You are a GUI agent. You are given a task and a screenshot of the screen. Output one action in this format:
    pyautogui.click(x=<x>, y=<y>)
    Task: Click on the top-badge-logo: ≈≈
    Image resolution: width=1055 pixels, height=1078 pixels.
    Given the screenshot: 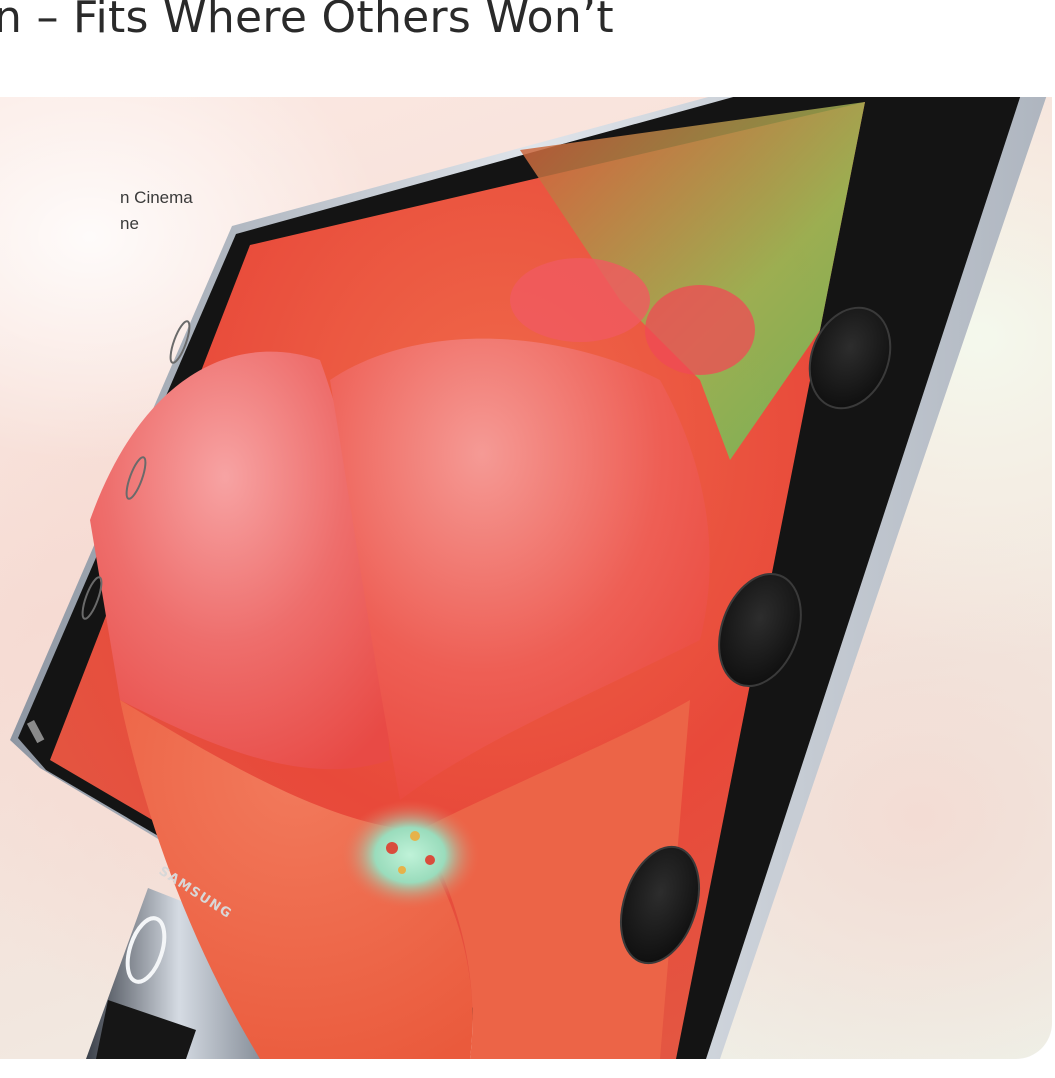 What is the action you would take?
    pyautogui.click(x=833, y=91)
    